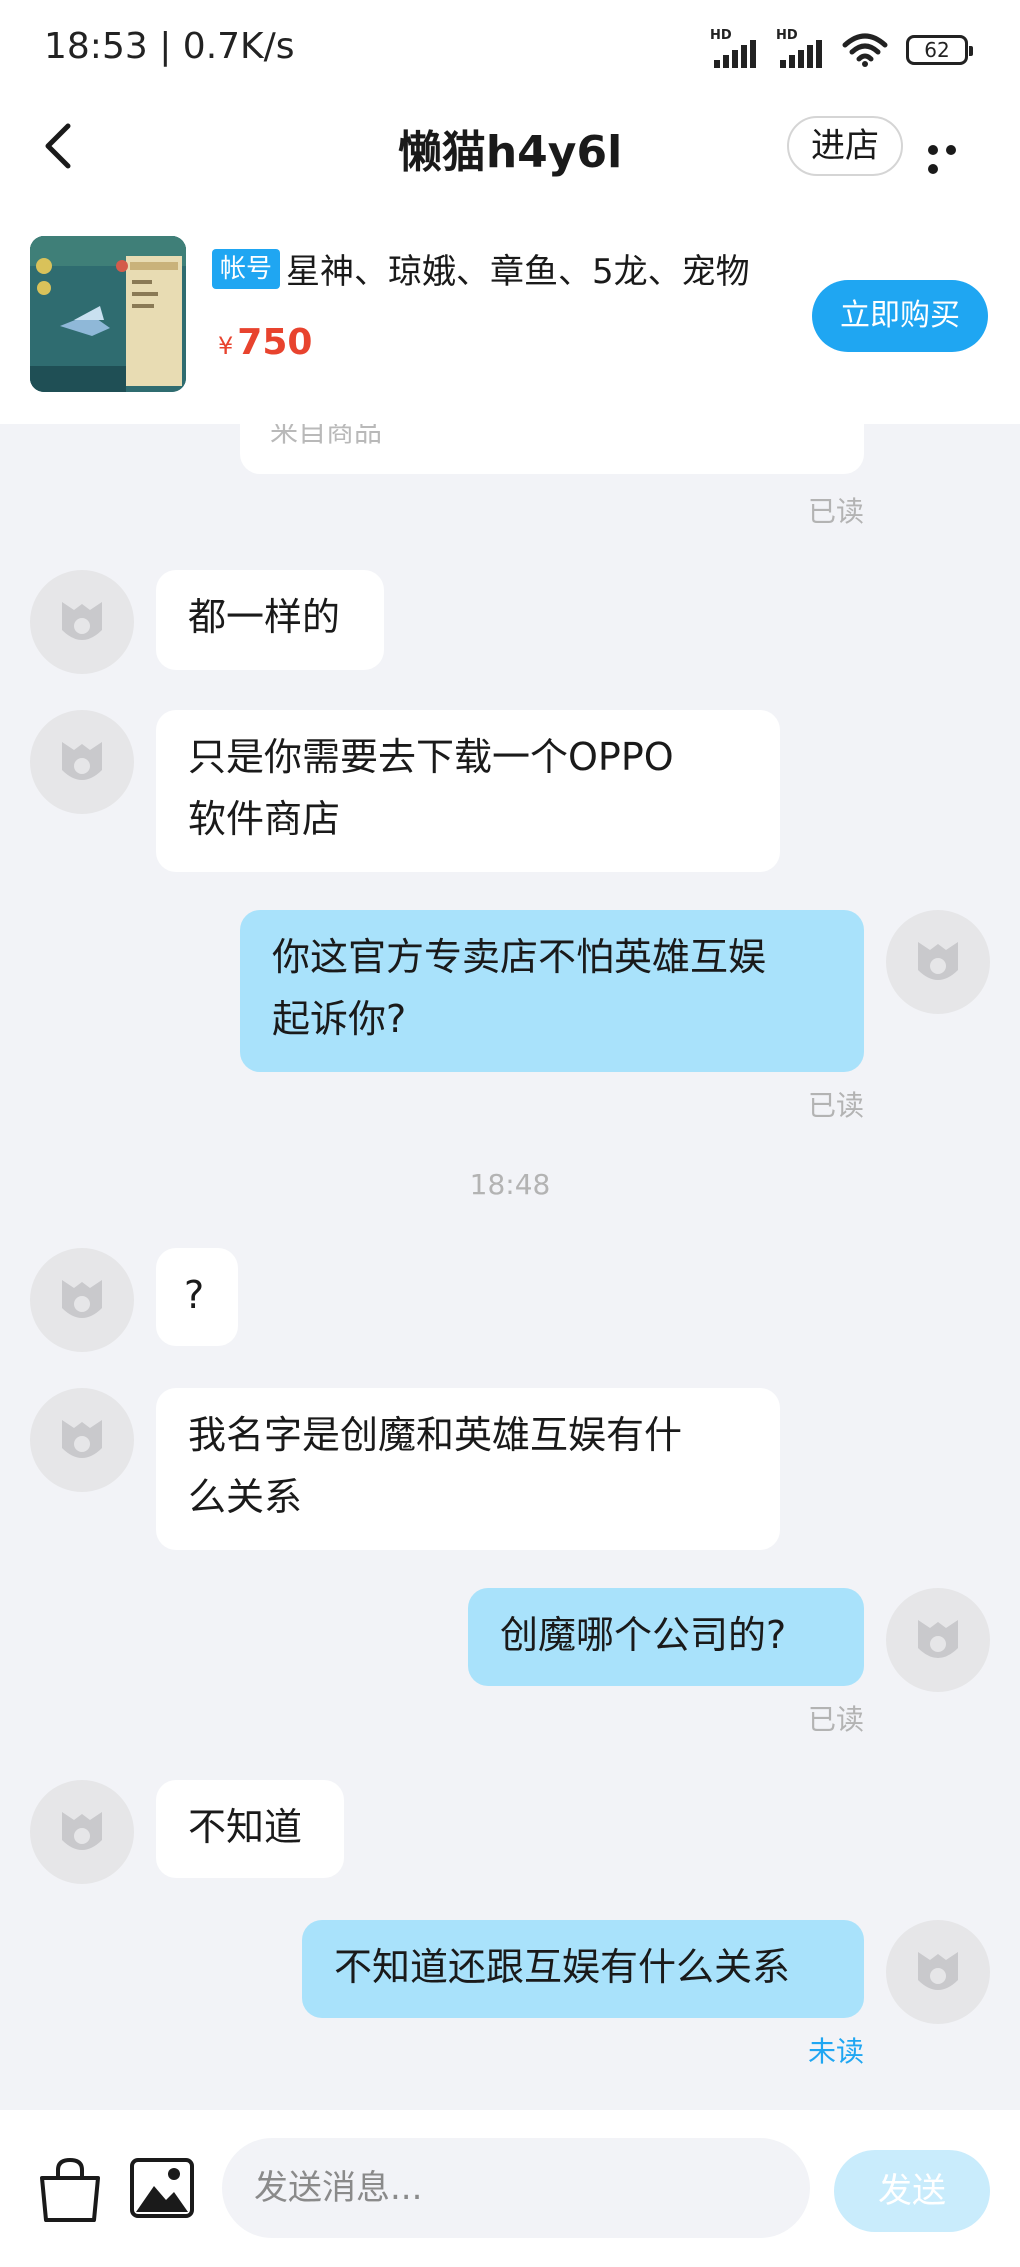 The image size is (1020, 2267). Describe the element at coordinates (70, 2190) in the screenshot. I see `shopping-bag-icon` at that location.